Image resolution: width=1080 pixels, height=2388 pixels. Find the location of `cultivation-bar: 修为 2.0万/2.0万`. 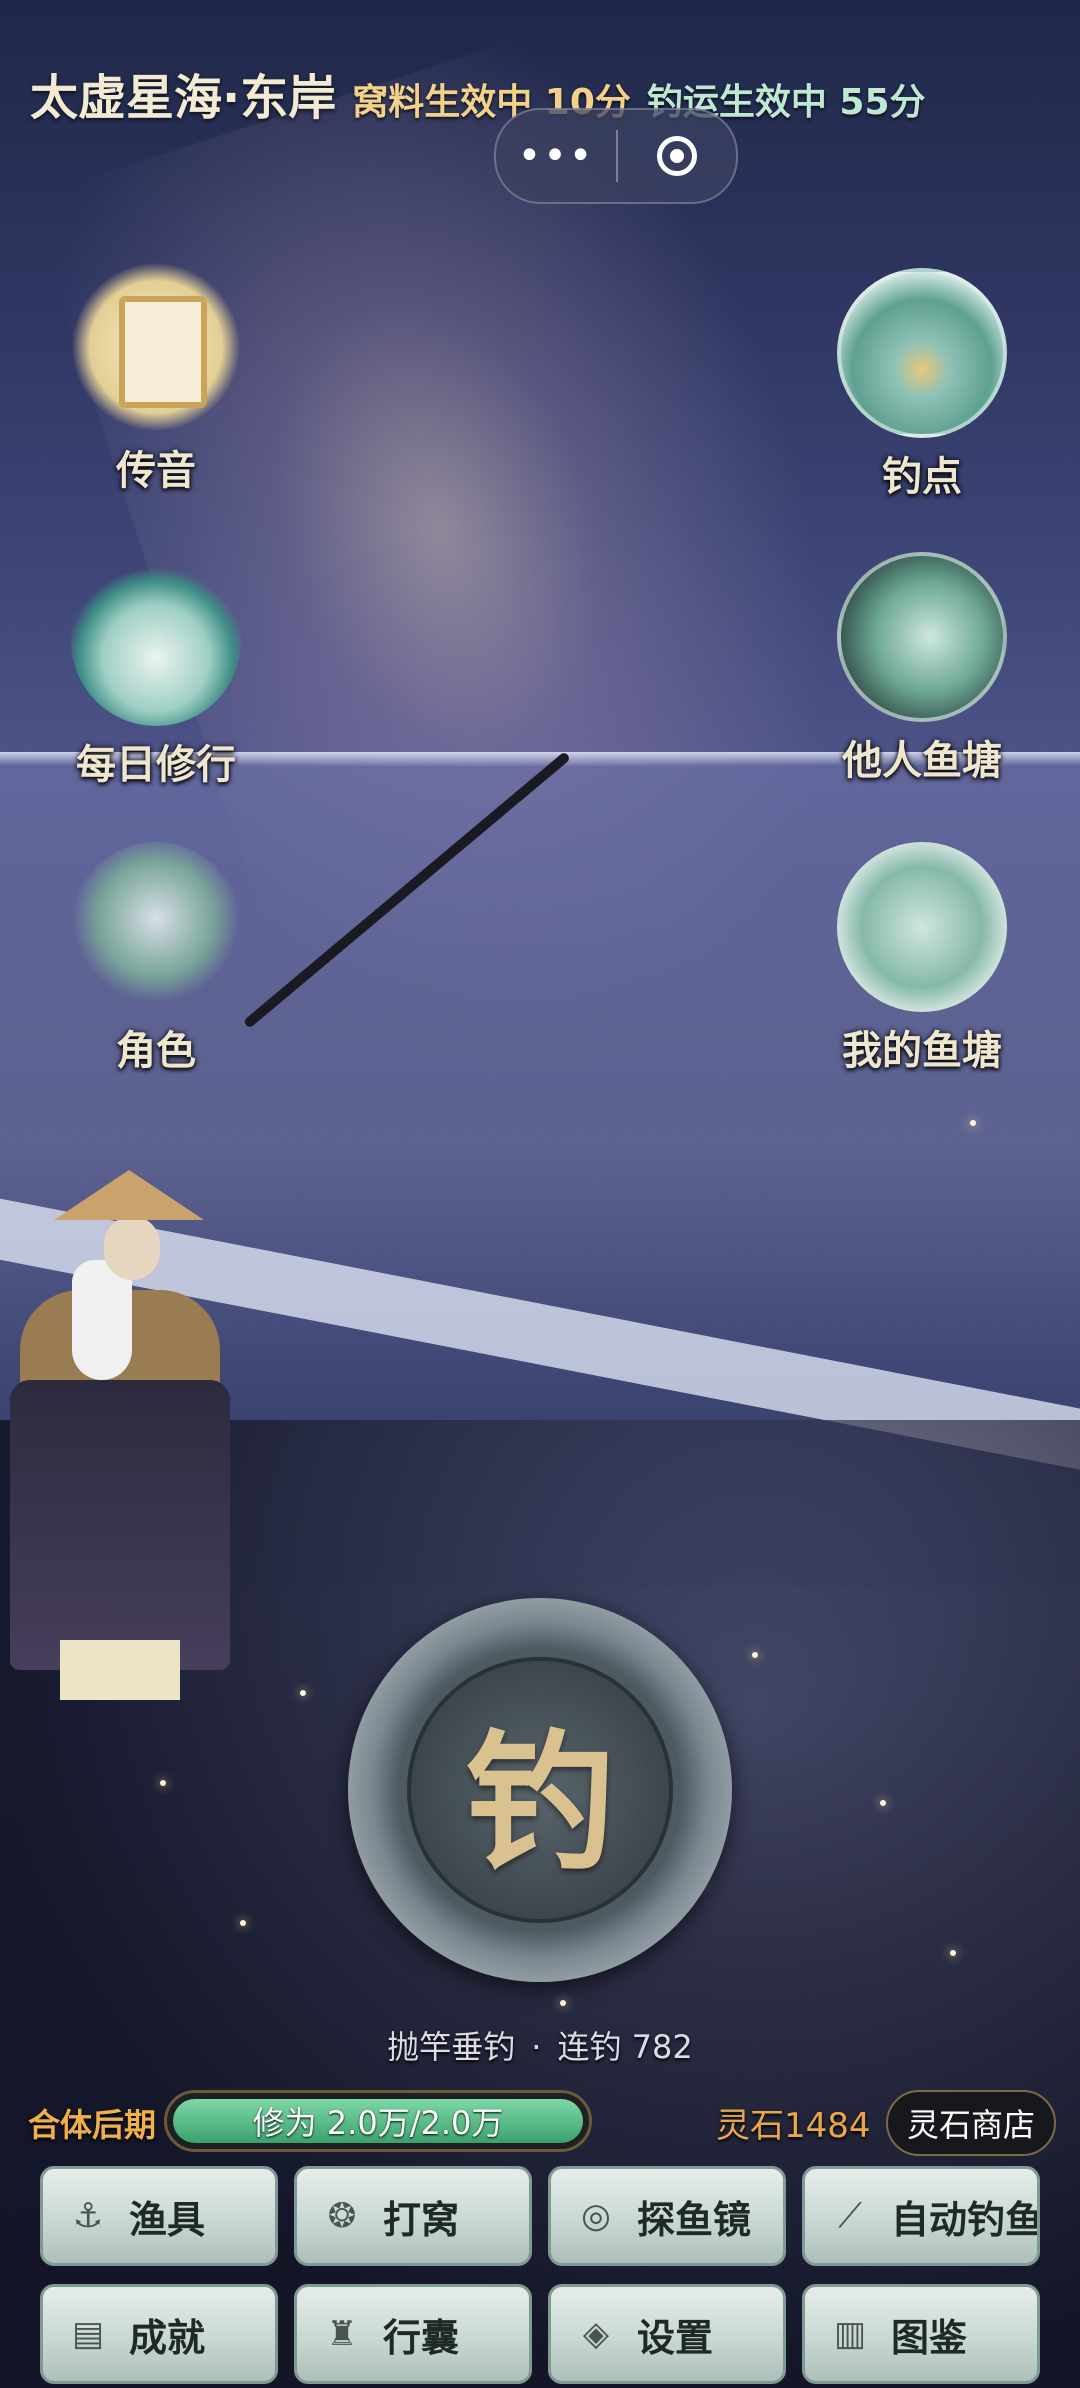

cultivation-bar: 修为 2.0万/2.0万 is located at coordinates (378, 2121).